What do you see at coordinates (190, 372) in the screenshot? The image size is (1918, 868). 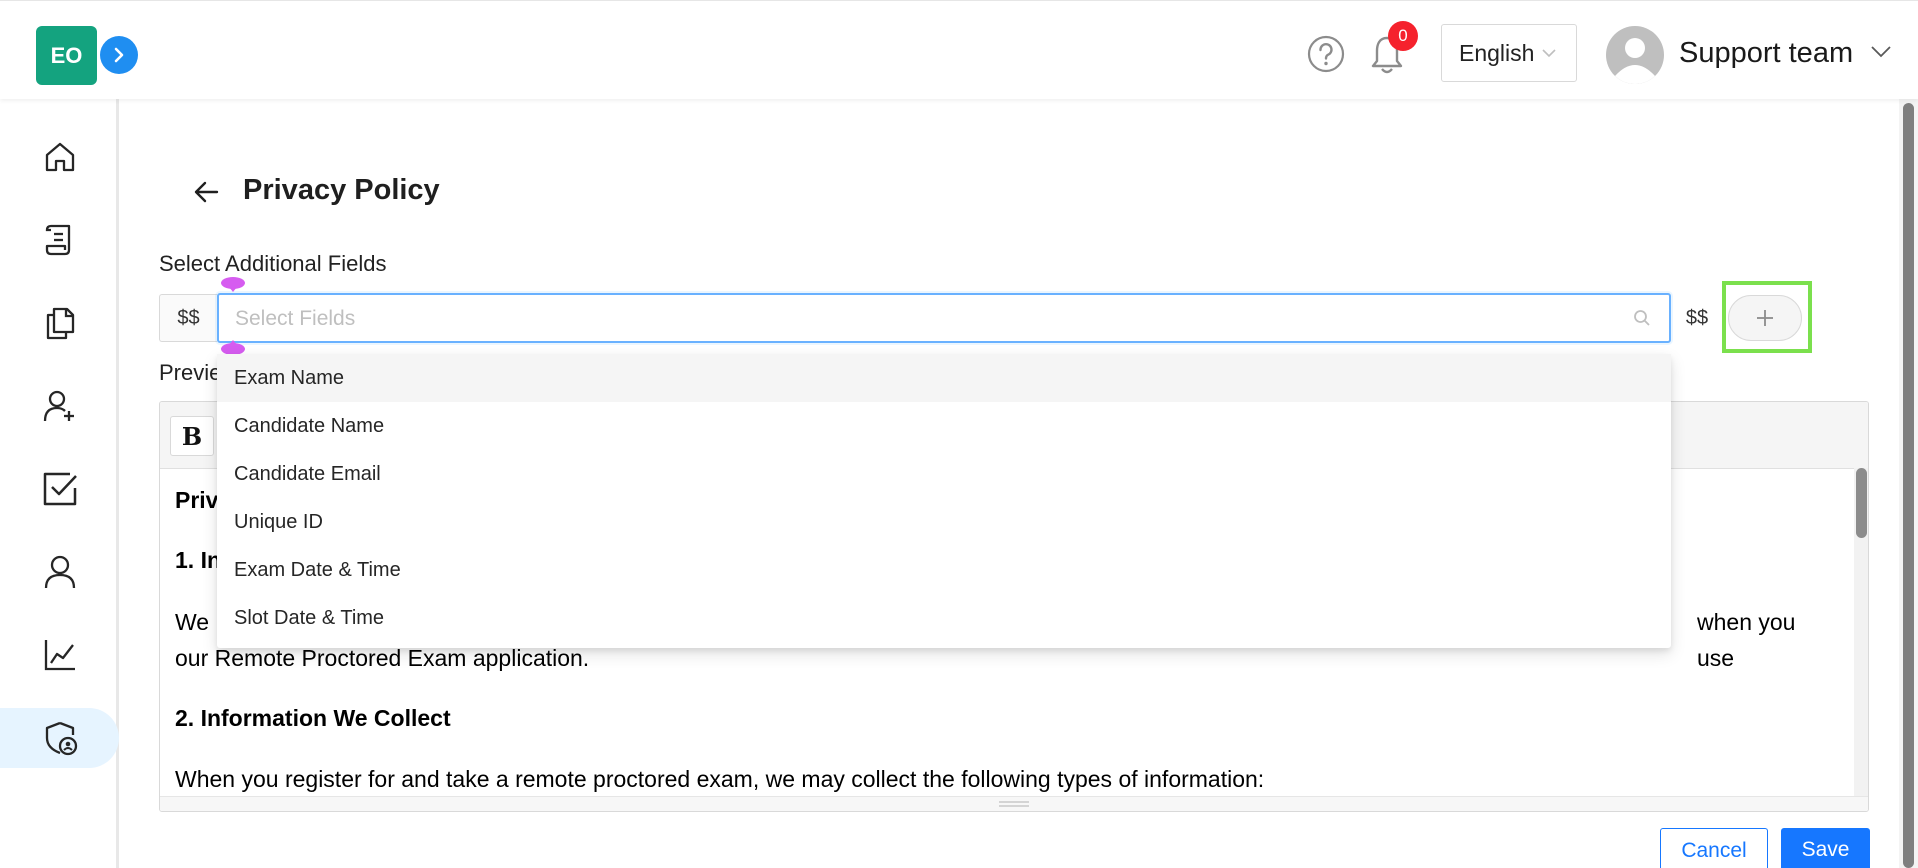 I see `preview-label: Previe` at bounding box center [190, 372].